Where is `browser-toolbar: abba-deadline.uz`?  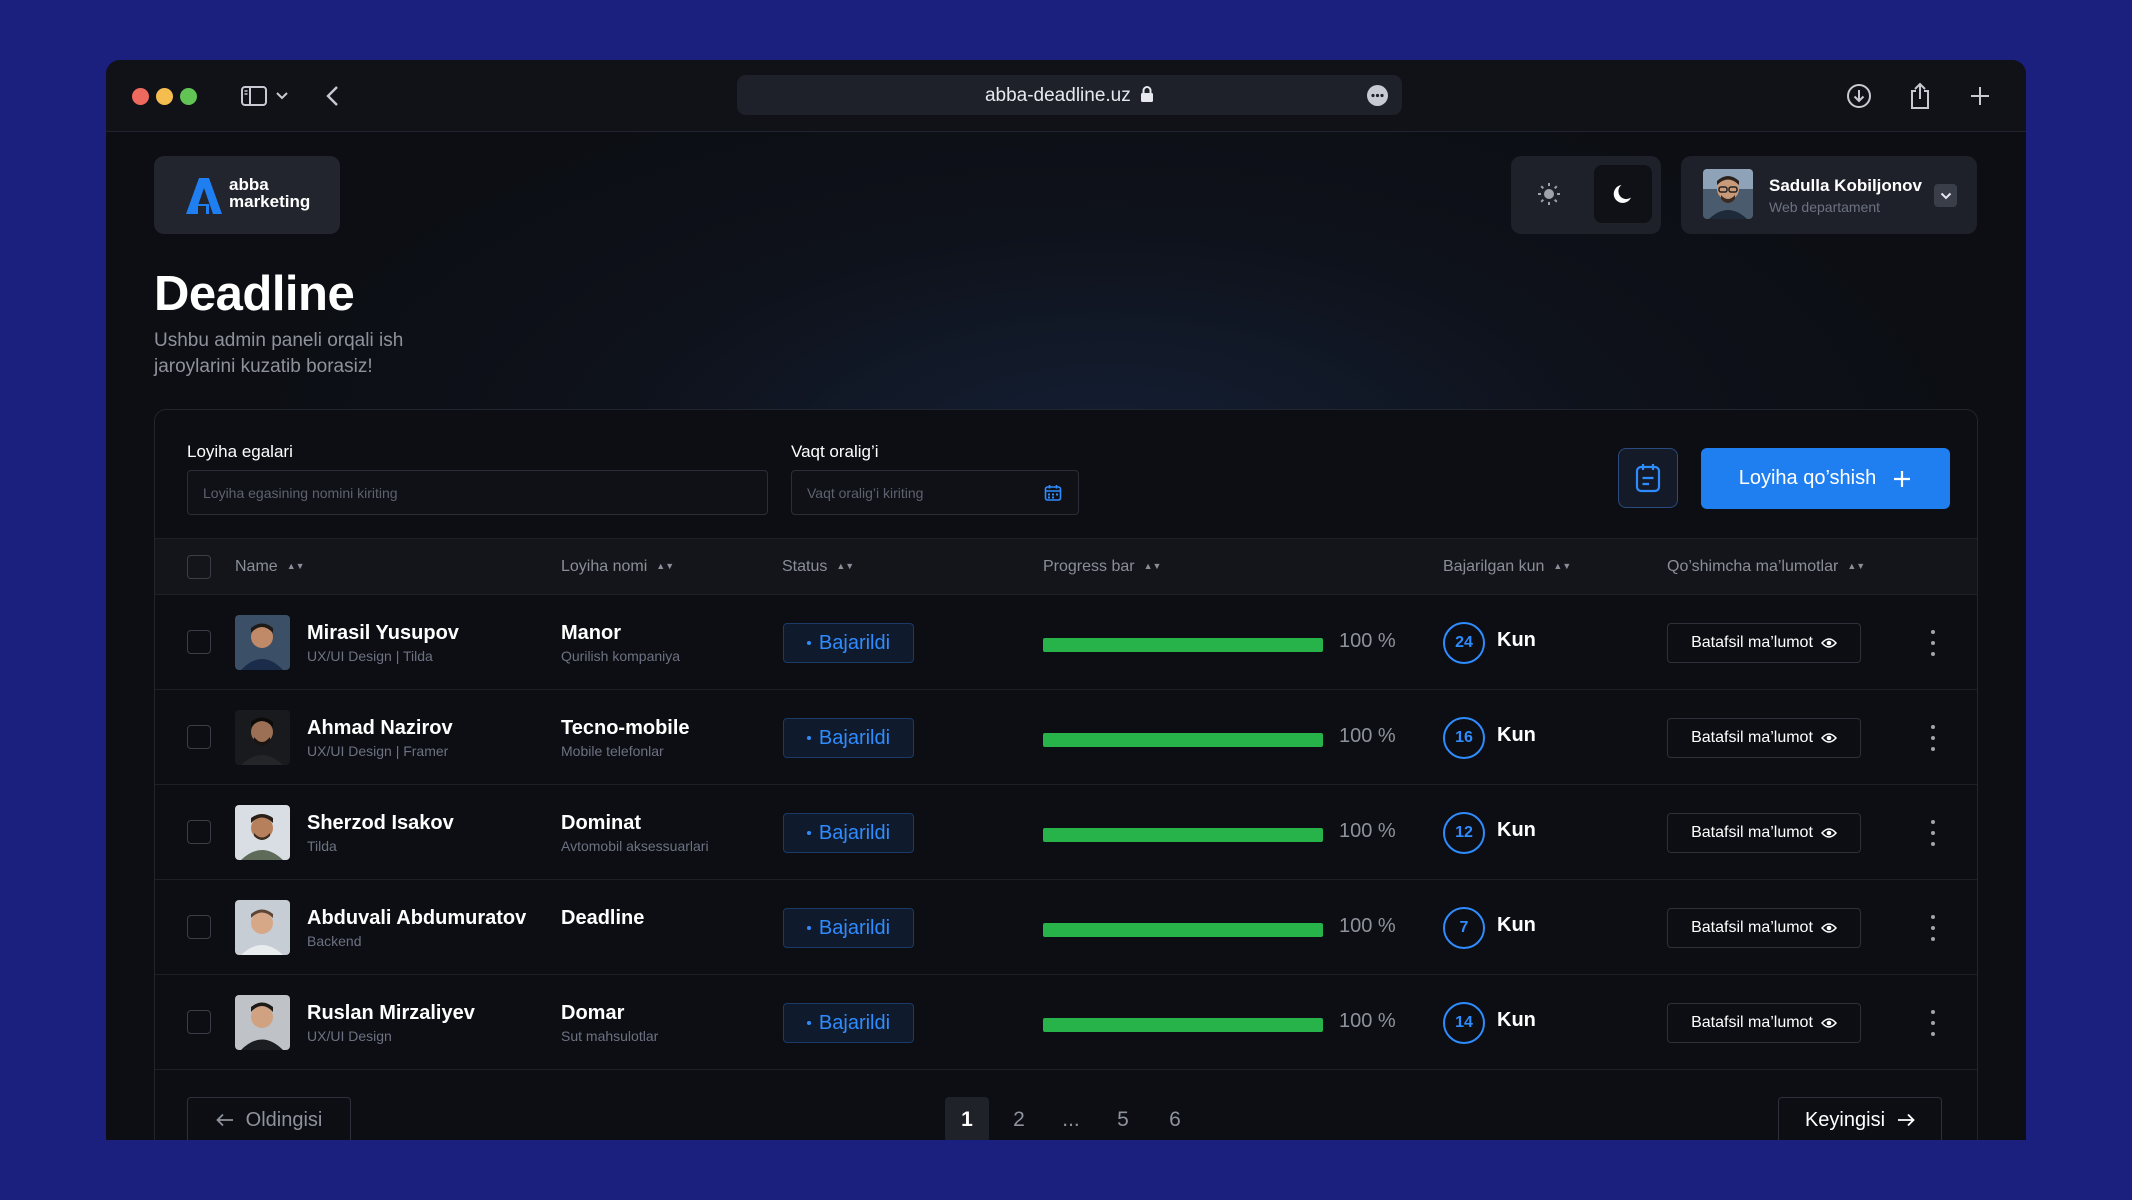
browser-toolbar: abba-deadline.uz is located at coordinates (1066, 96).